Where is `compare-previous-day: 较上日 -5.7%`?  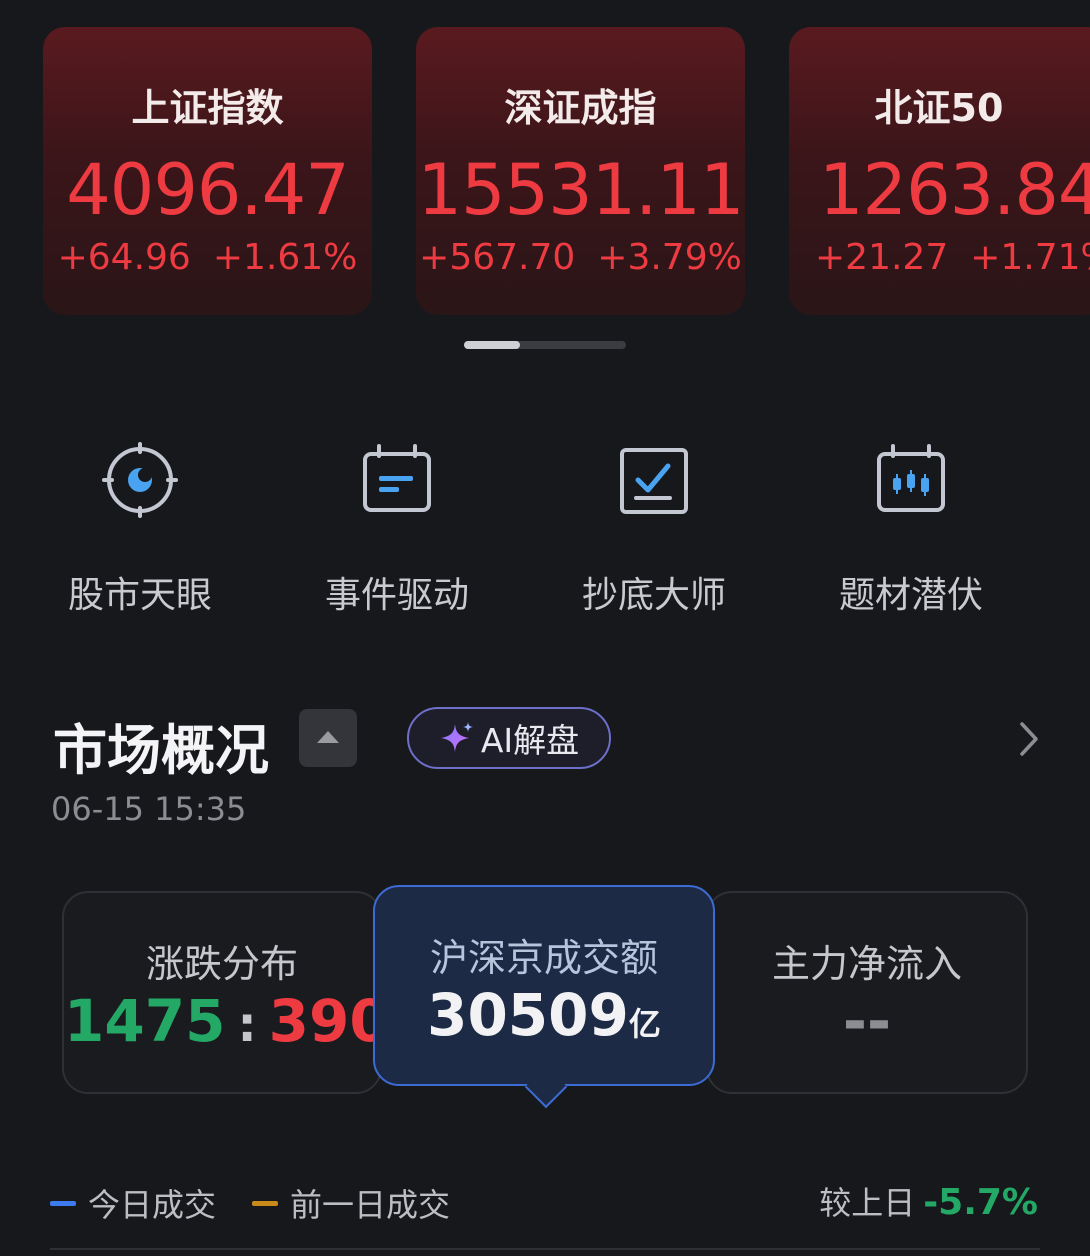 compare-previous-day: 较上日 -5.7% is located at coordinates (928, 1201).